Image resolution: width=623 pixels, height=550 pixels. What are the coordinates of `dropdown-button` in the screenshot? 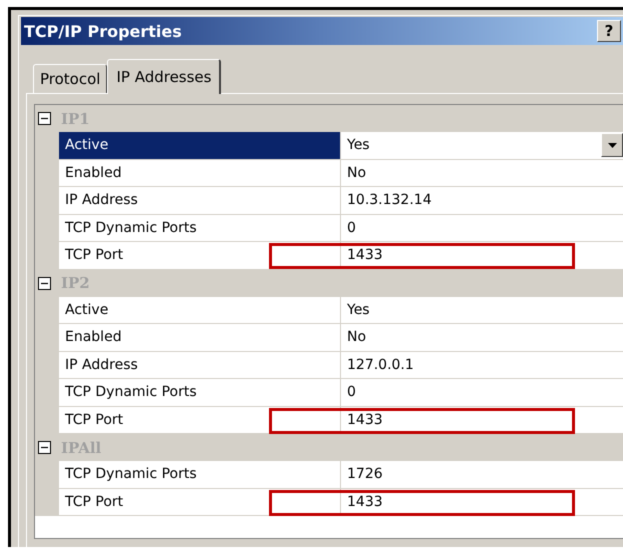 It's located at (612, 145).